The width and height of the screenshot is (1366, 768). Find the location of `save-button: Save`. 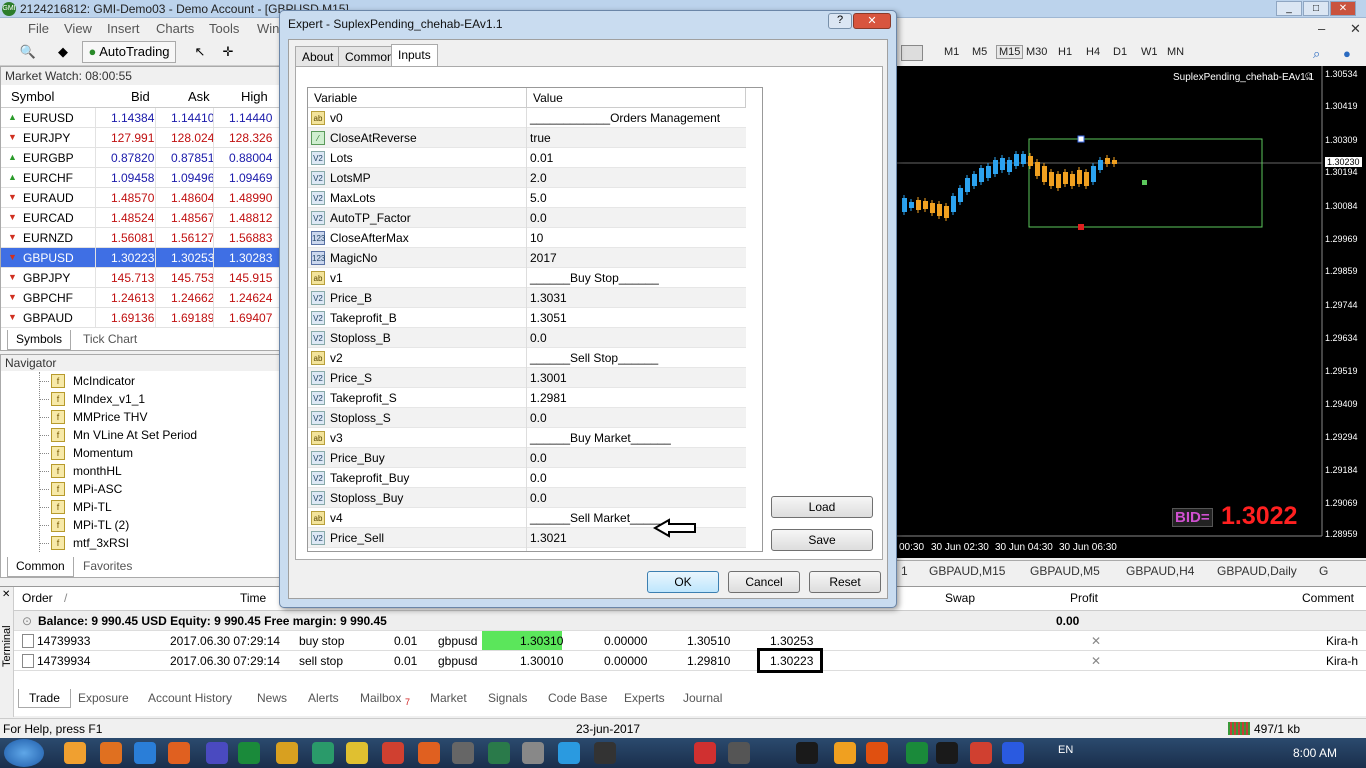

save-button: Save is located at coordinates (822, 540).